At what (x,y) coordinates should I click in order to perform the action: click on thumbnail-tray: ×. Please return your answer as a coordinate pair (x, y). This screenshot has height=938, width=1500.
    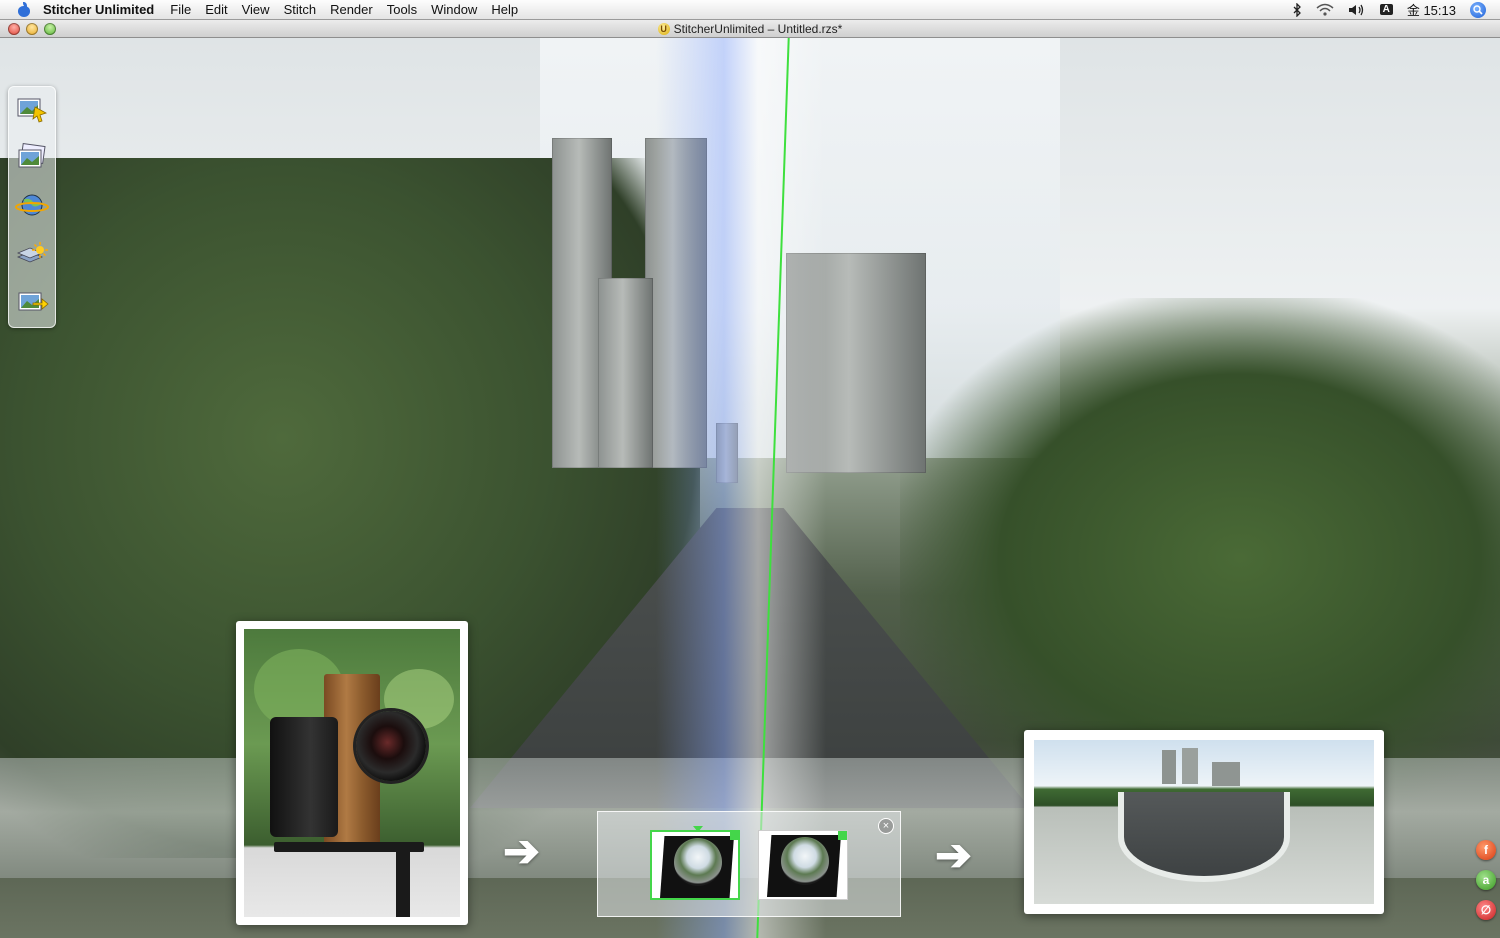
    Looking at the image, I should click on (749, 864).